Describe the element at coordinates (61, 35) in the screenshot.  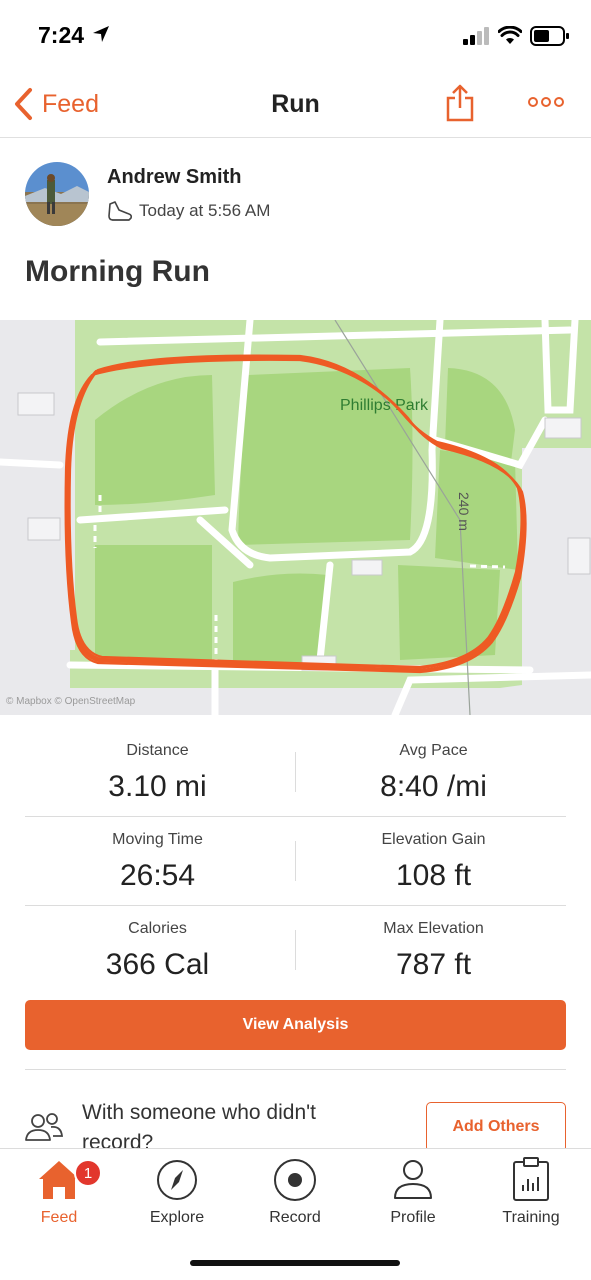
I see `status-time: 7:24` at that location.